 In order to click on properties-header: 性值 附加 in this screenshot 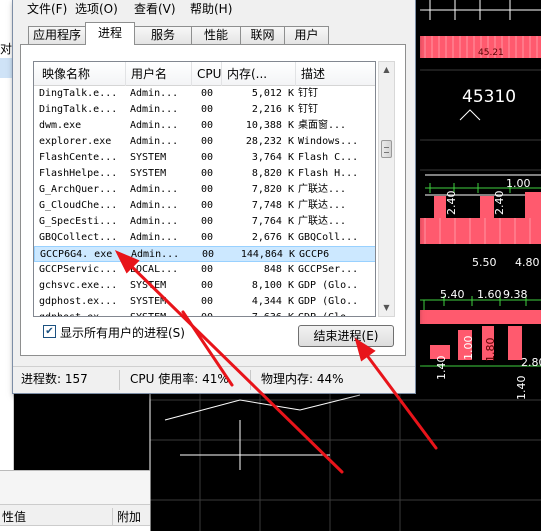, I will do `click(75, 515)`.